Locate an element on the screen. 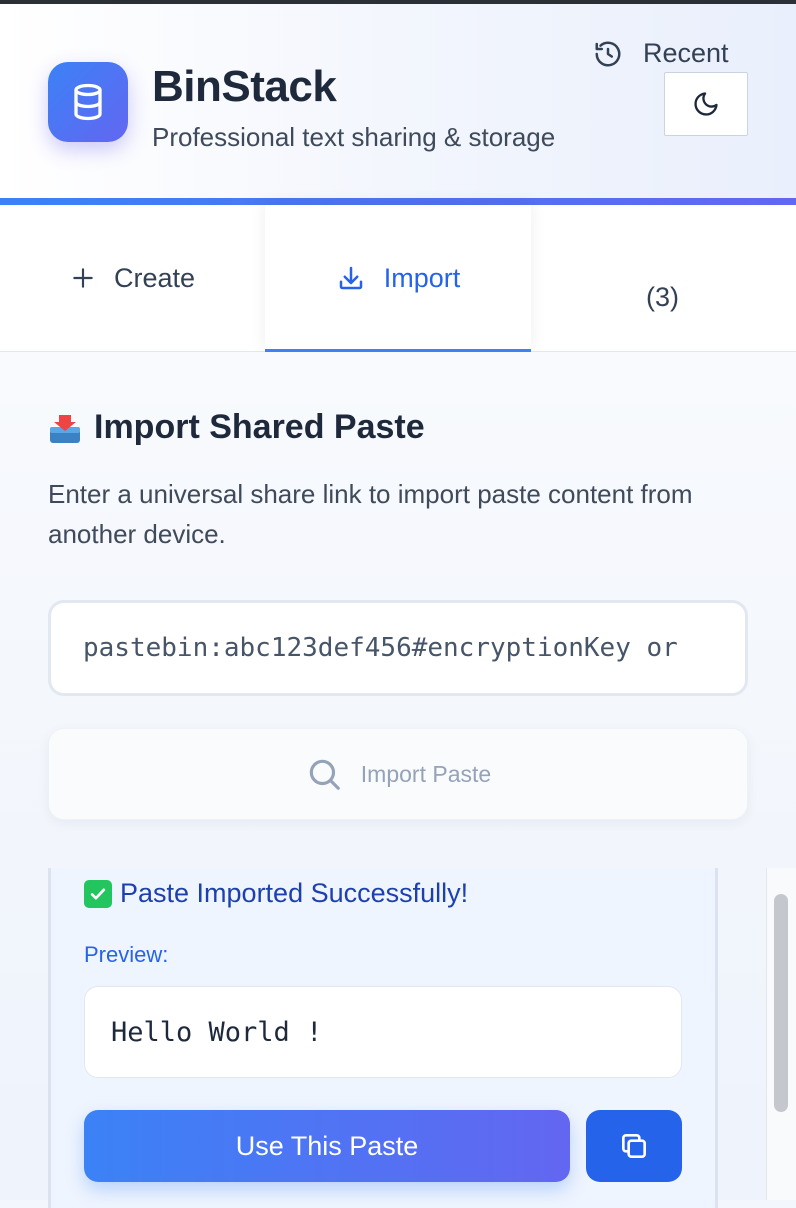 This screenshot has width=796, height=1208. theme-toggle-button is located at coordinates (706, 104).